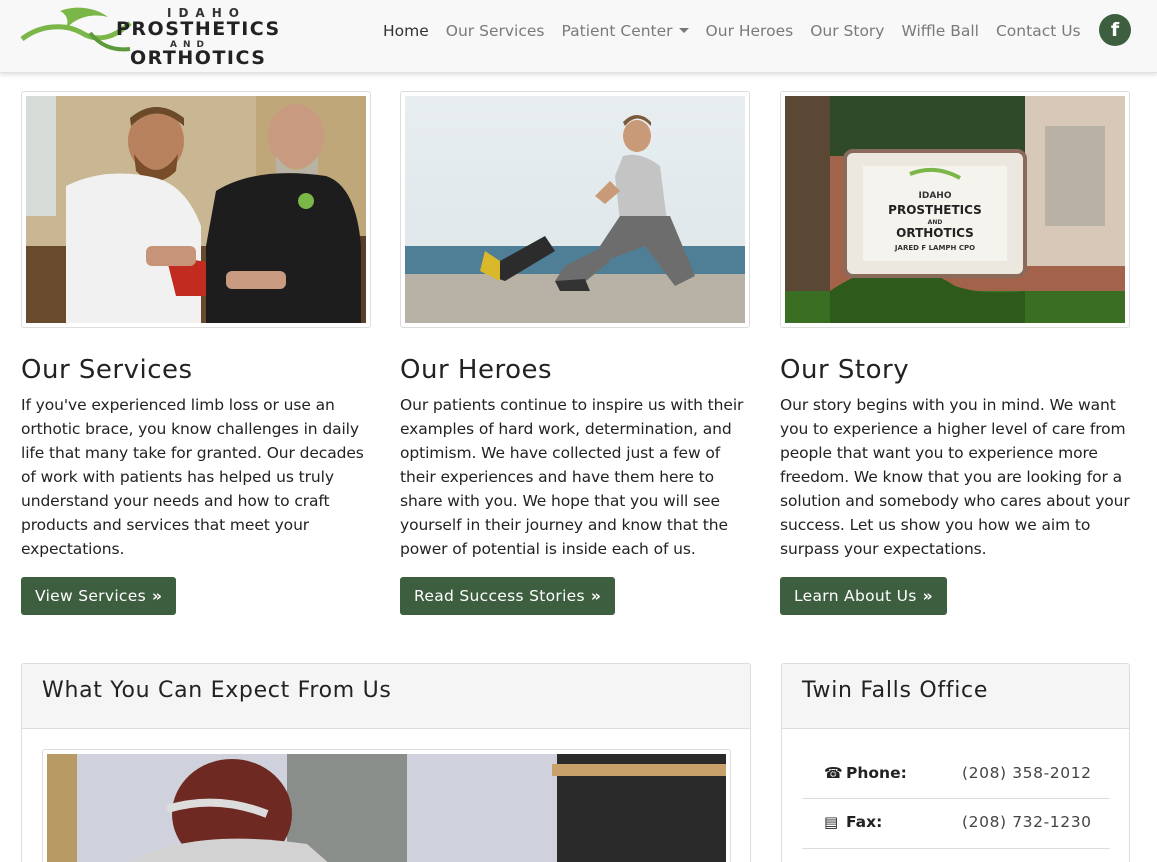  What do you see at coordinates (386, 696) in the screenshot?
I see `expect-panel-title: What You Can Expect From Us` at bounding box center [386, 696].